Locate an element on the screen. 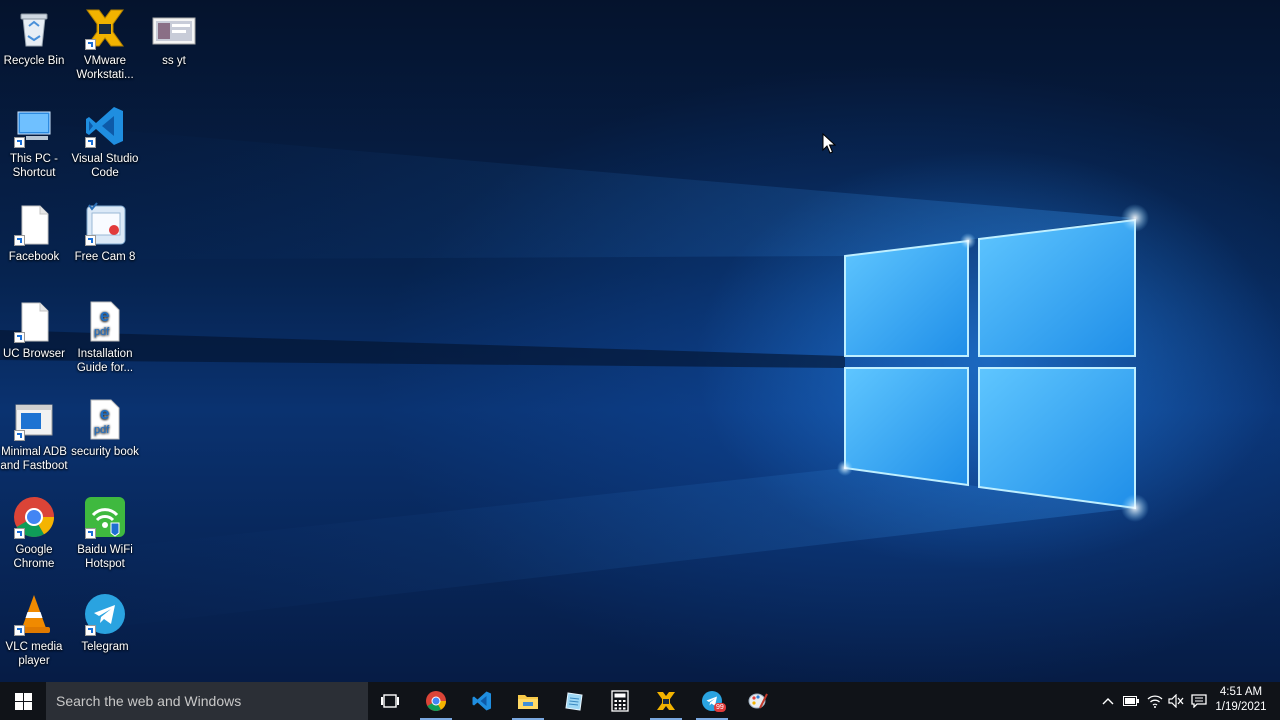 The image size is (1280, 720). paint-icon is located at coordinates (758, 701).